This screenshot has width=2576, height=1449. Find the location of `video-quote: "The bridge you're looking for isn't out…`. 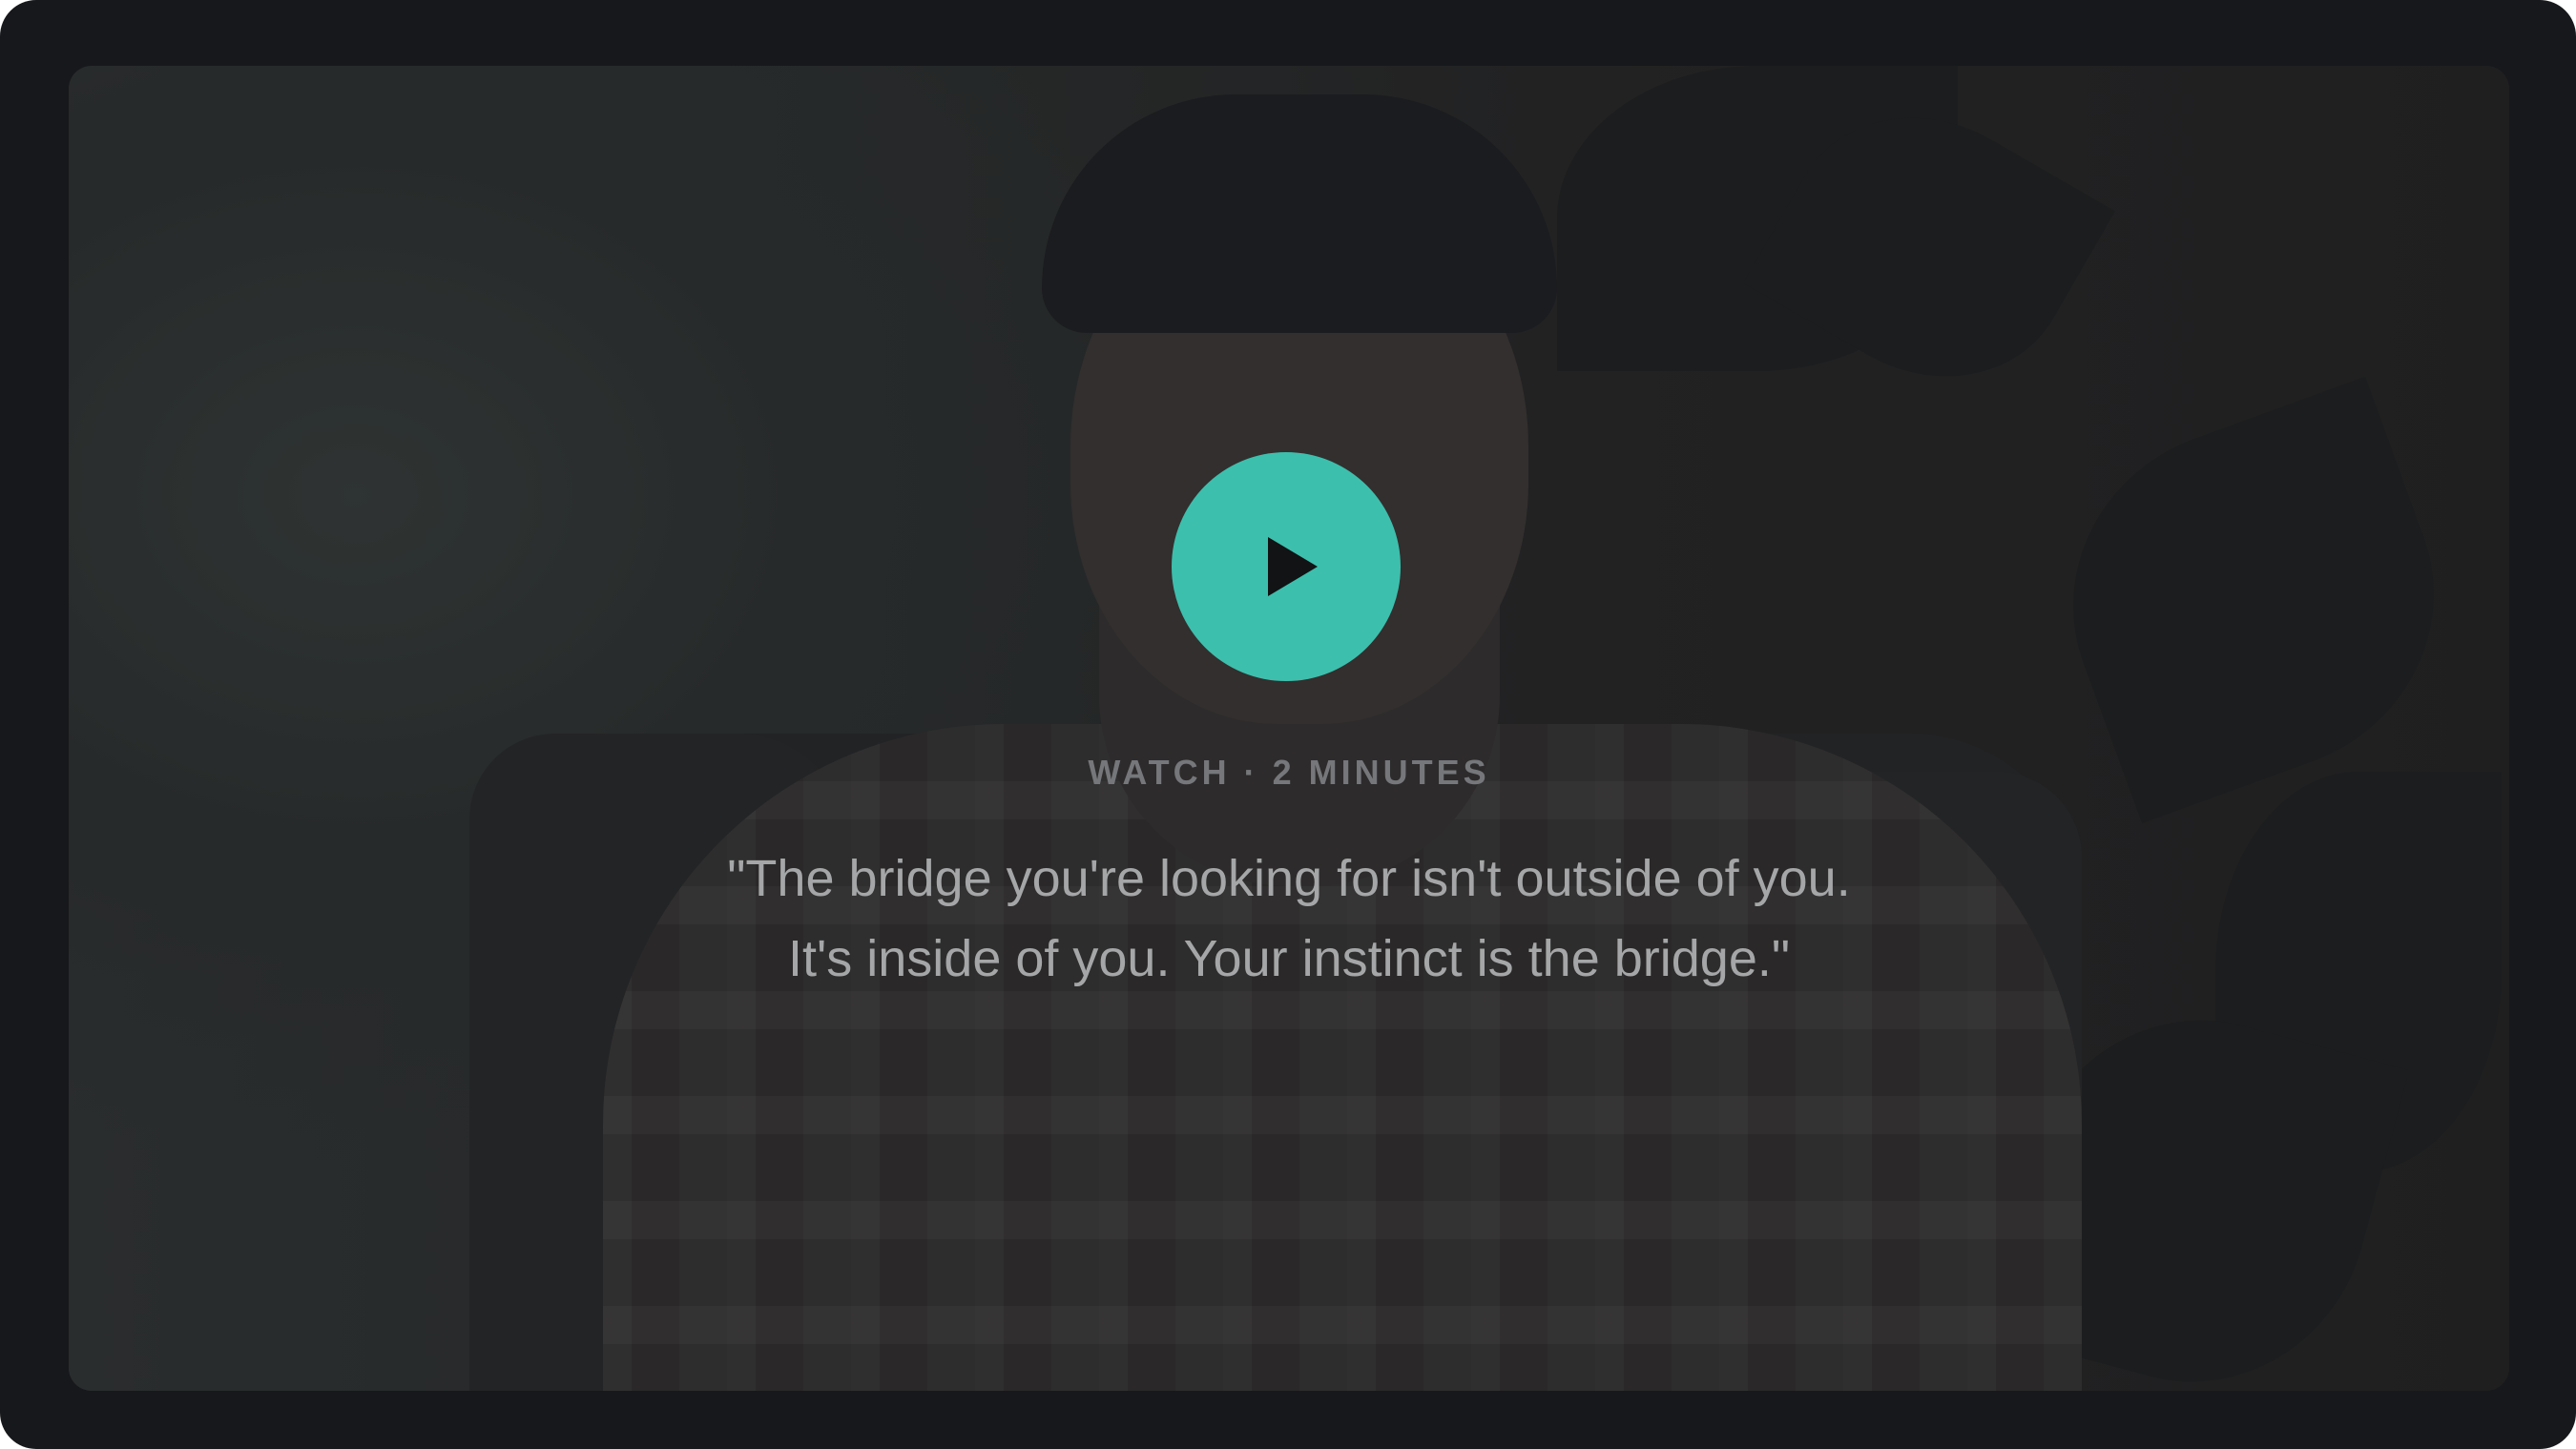

video-quote: "The bridge you're looking for isn't out… is located at coordinates (1289, 918).